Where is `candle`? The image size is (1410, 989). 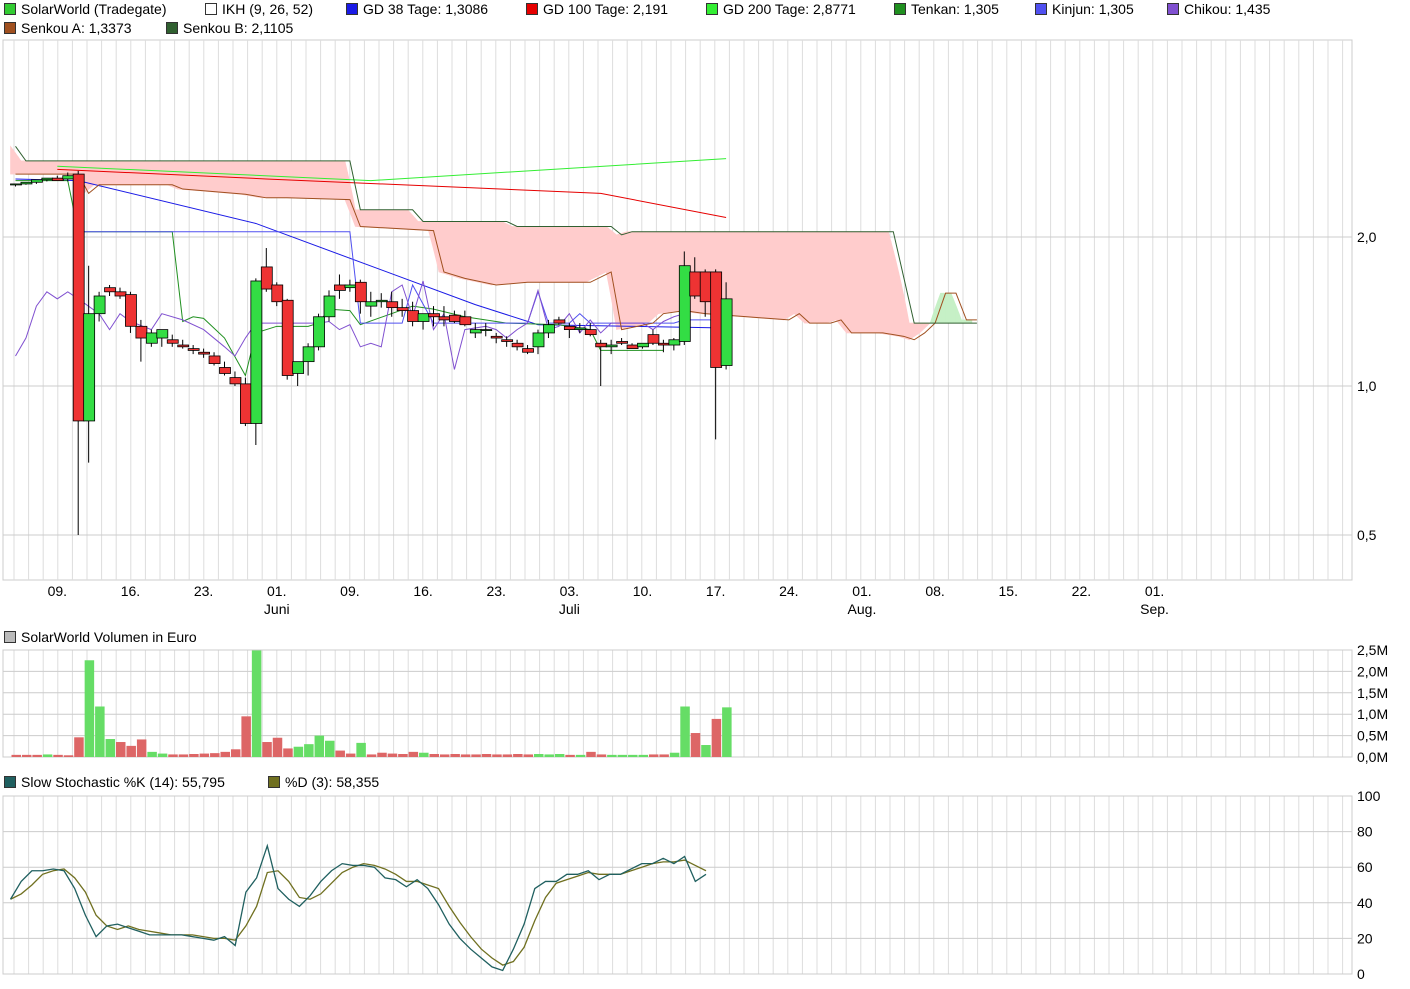
candle is located at coordinates (287, 339).